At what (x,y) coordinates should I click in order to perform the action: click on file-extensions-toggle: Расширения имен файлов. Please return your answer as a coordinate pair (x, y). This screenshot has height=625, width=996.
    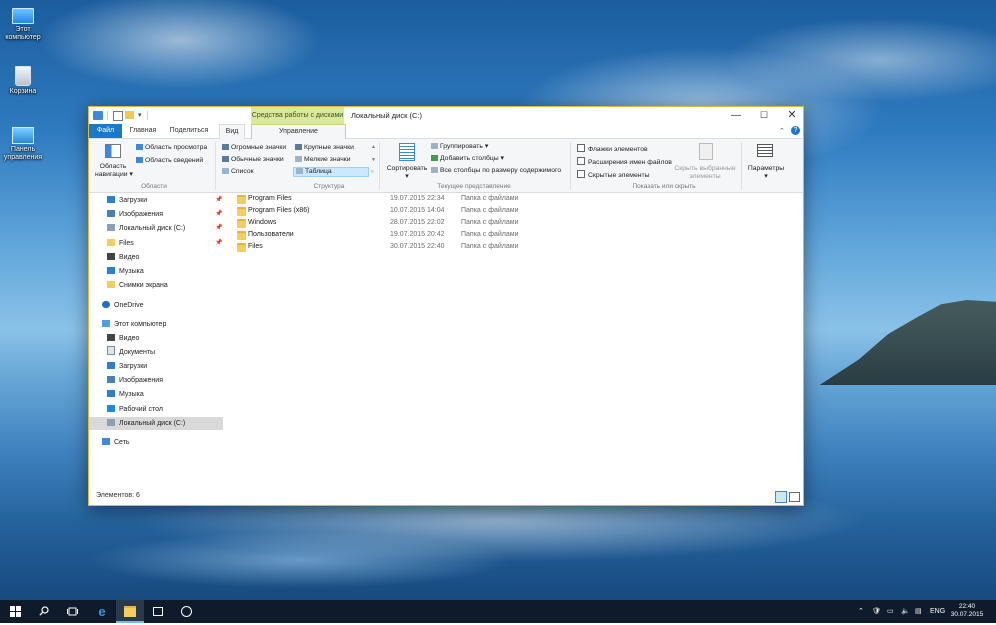
    Looking at the image, I should click on (624, 162).